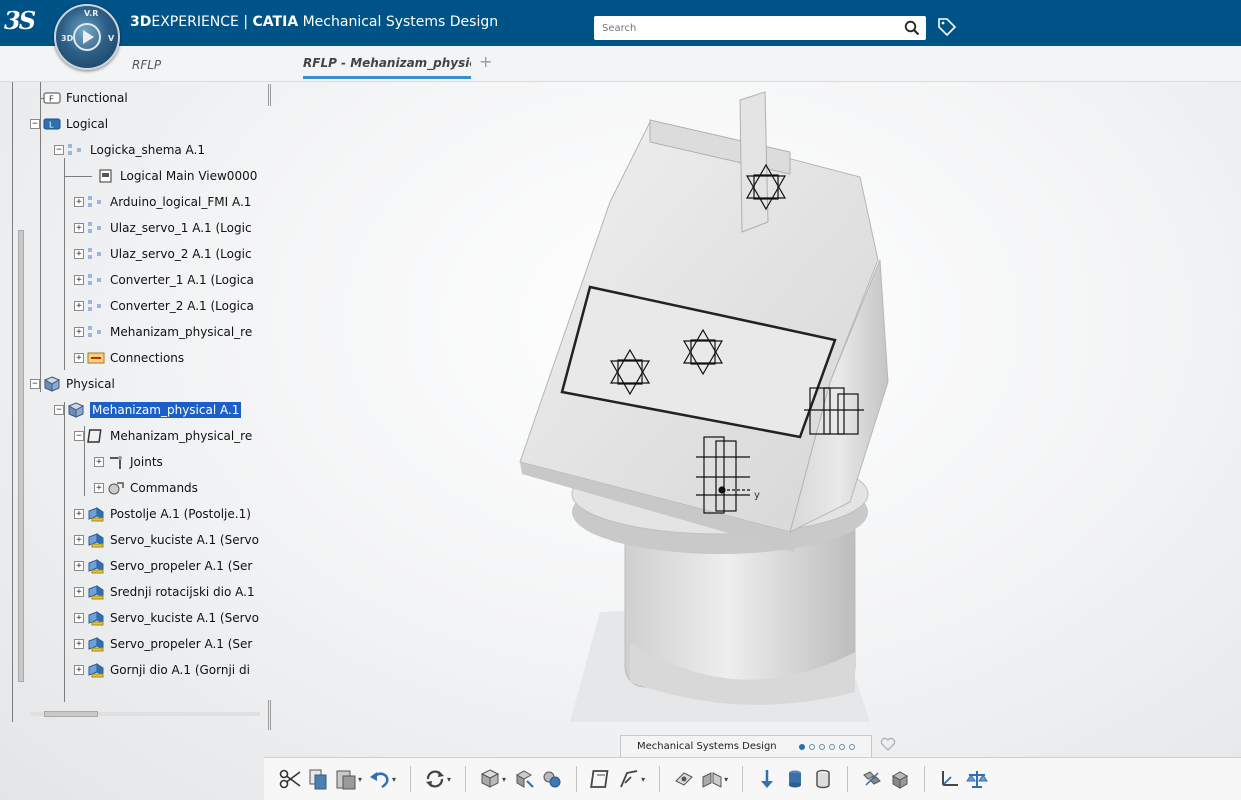  What do you see at coordinates (181, 202) in the screenshot?
I see `tree-node-label: Arduino_logical_FMI A.1` at bounding box center [181, 202].